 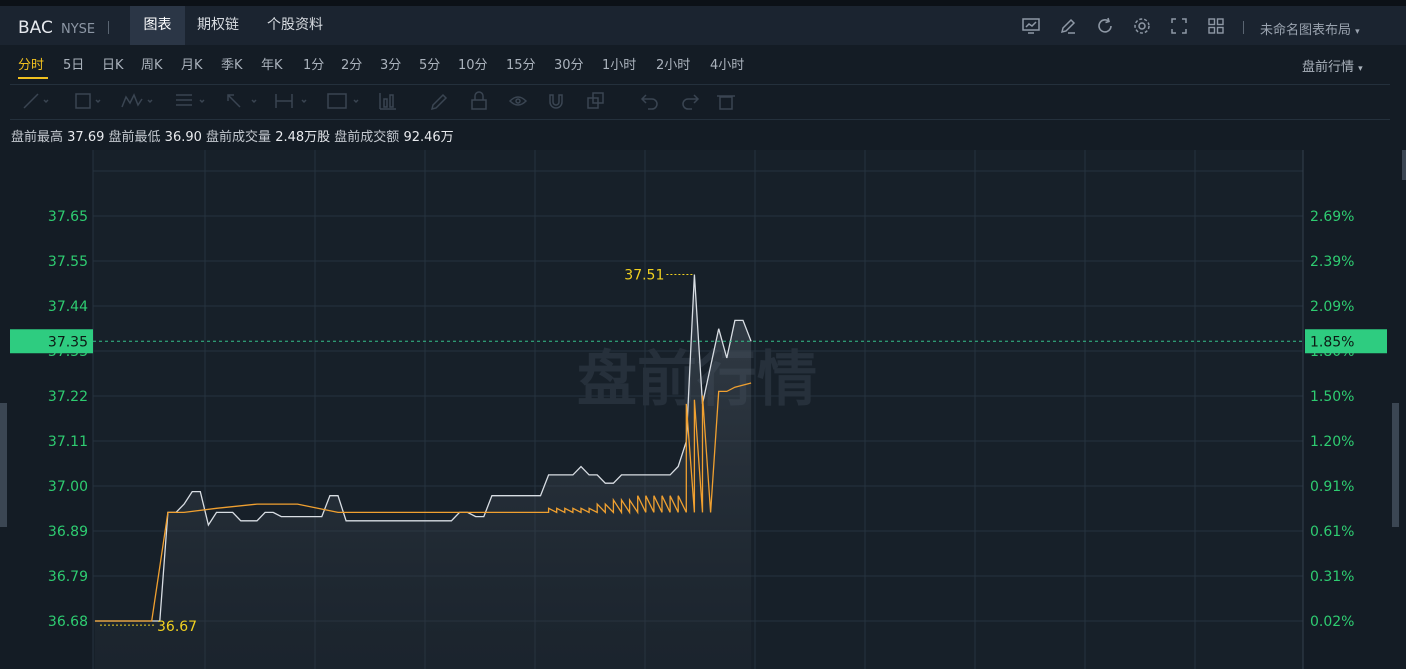 What do you see at coordinates (68, 577) in the screenshot?
I see `y-tick-label: 36.79` at bounding box center [68, 577].